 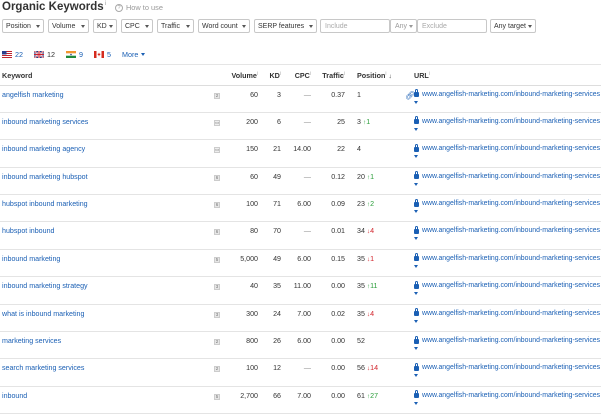 What do you see at coordinates (45, 177) in the screenshot?
I see `keyword-link: inbound marketing hubspot` at bounding box center [45, 177].